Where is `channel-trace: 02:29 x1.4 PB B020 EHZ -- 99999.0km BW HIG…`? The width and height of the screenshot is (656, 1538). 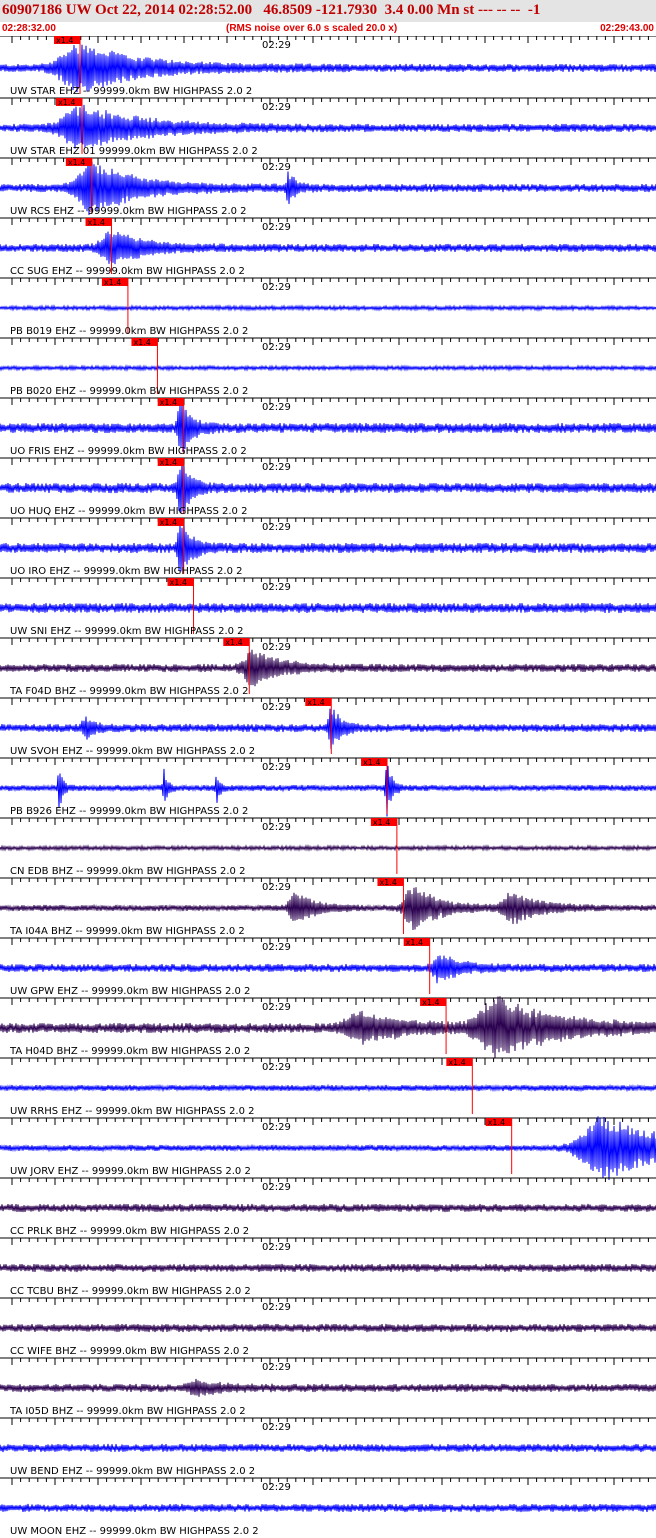 channel-trace: 02:29 x1.4 PB B020 EHZ -- 99999.0km BW HIG… is located at coordinates (328, 367).